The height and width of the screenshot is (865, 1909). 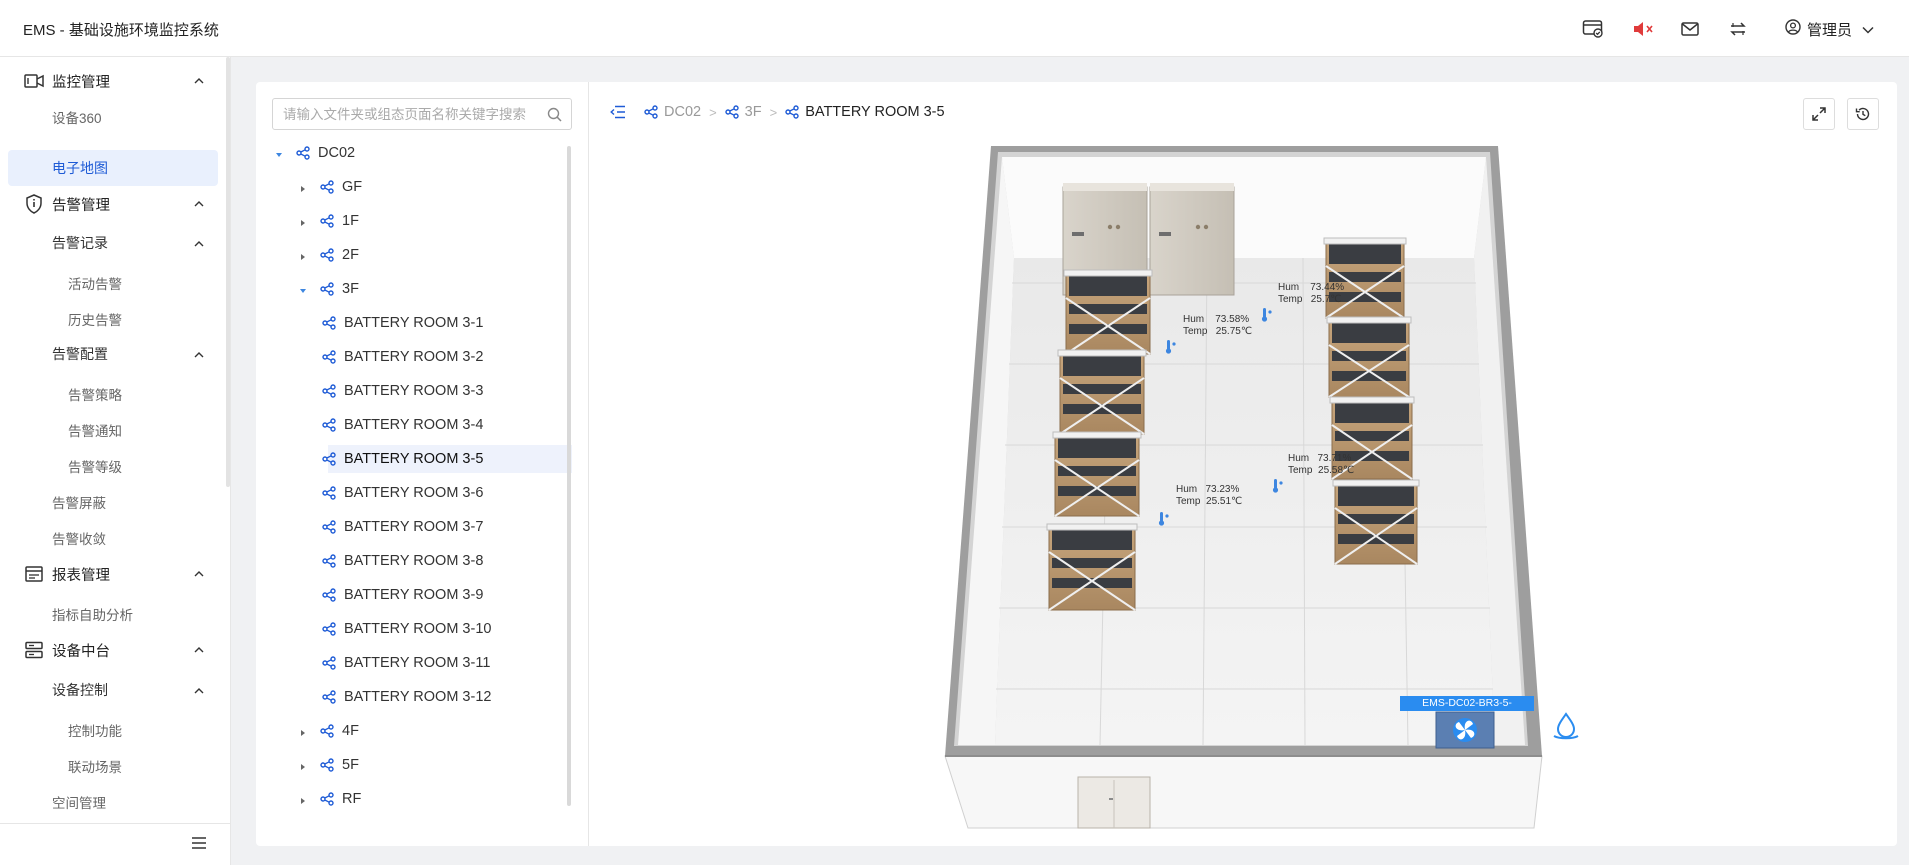 What do you see at coordinates (422, 561) in the screenshot?
I see `tree-room-item: BATTERY ROOM 3-8` at bounding box center [422, 561].